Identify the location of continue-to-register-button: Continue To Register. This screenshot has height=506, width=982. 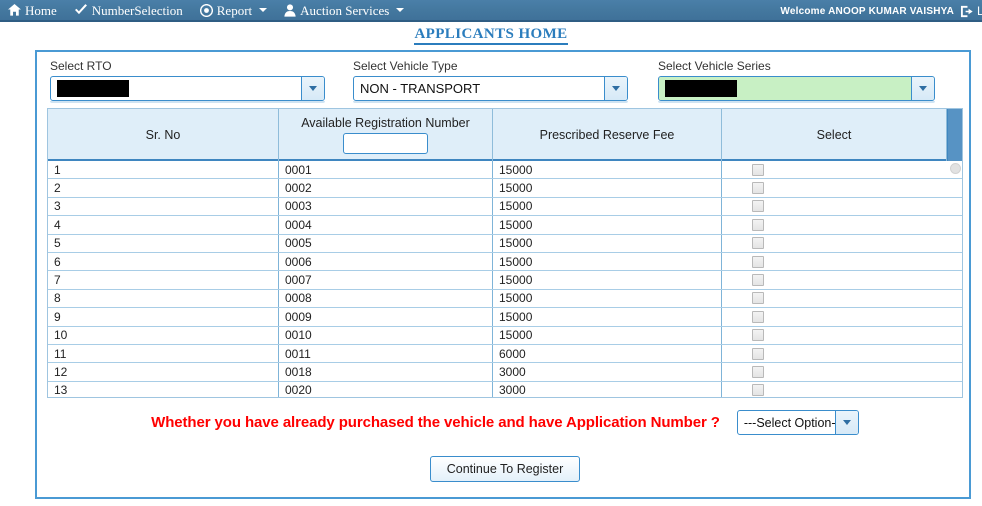
(505, 469).